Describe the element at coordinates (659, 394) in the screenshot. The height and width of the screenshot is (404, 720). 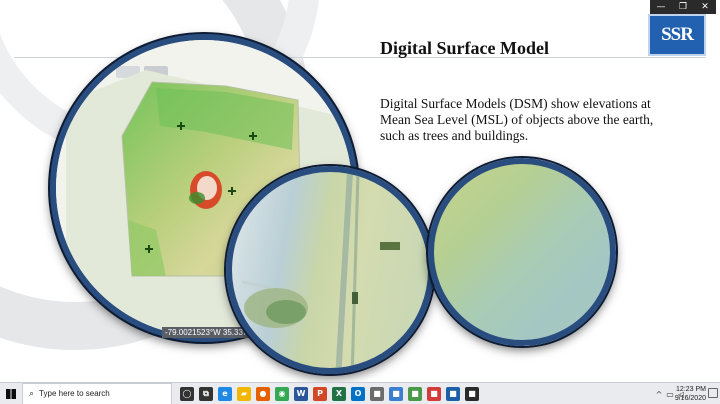
I see `chevron-up-icon: ^` at that location.